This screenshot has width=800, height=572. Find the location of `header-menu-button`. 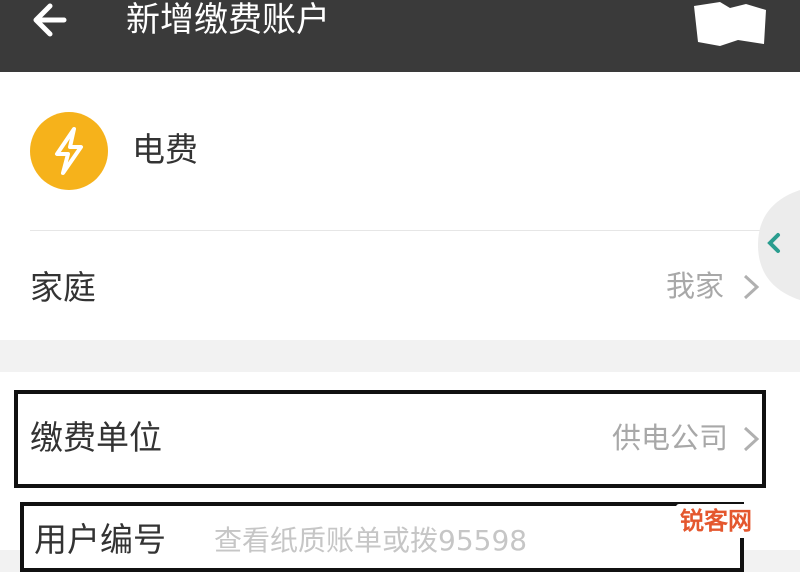

header-menu-button is located at coordinates (730, 24).